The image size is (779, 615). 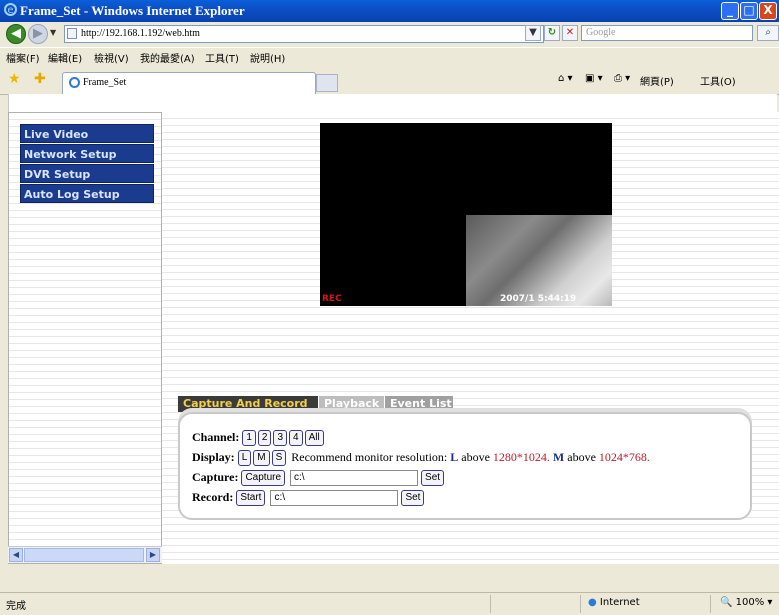 What do you see at coordinates (304, 34) in the screenshot?
I see `address-bar: http://192.168.1.192/web.htm` at bounding box center [304, 34].